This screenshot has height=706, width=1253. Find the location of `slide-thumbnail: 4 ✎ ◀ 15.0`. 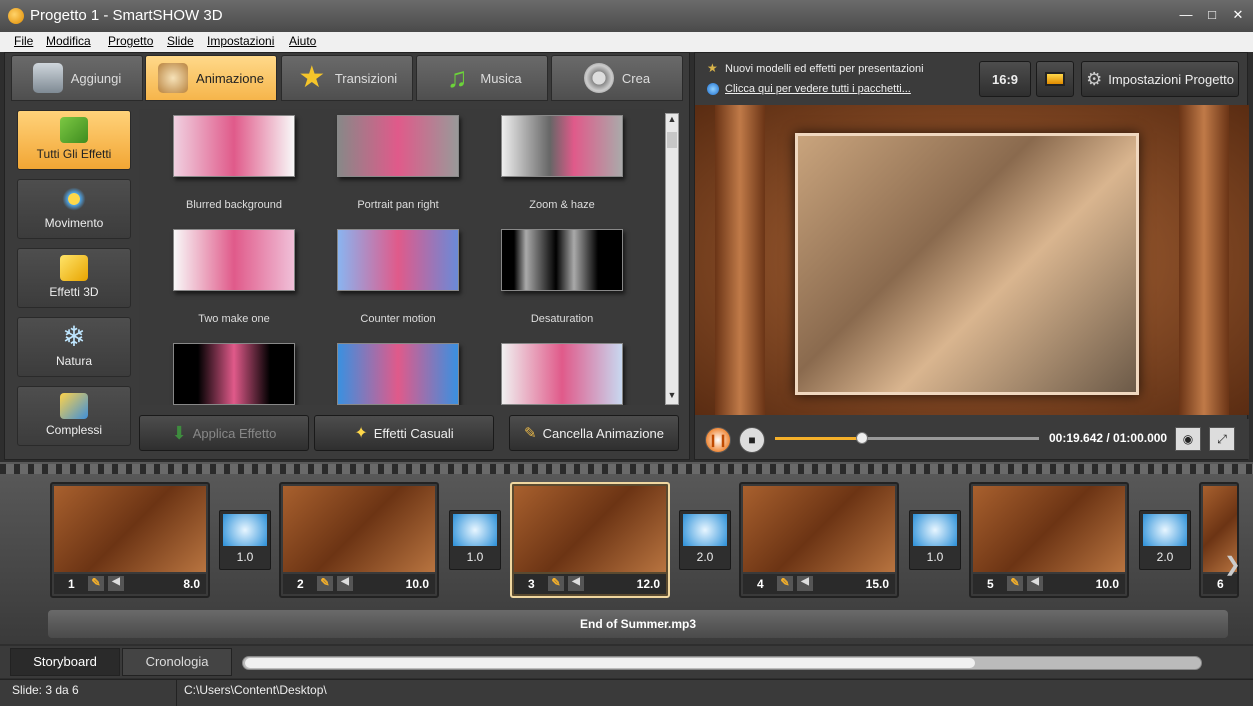

slide-thumbnail: 4 ✎ ◀ 15.0 is located at coordinates (819, 540).